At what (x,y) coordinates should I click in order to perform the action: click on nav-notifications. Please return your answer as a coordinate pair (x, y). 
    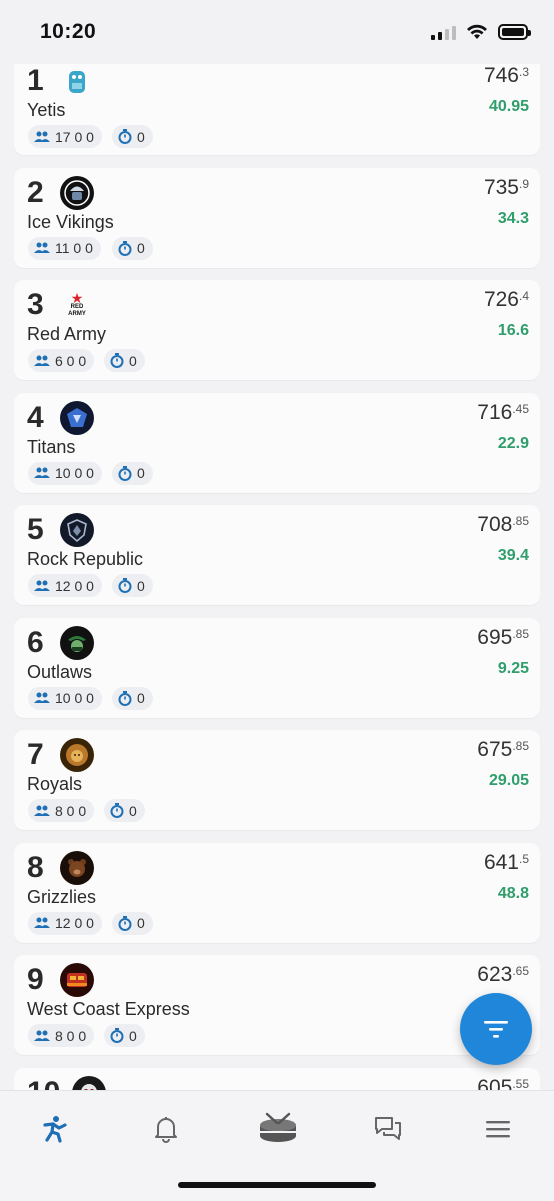
    Looking at the image, I should click on (166, 1129).